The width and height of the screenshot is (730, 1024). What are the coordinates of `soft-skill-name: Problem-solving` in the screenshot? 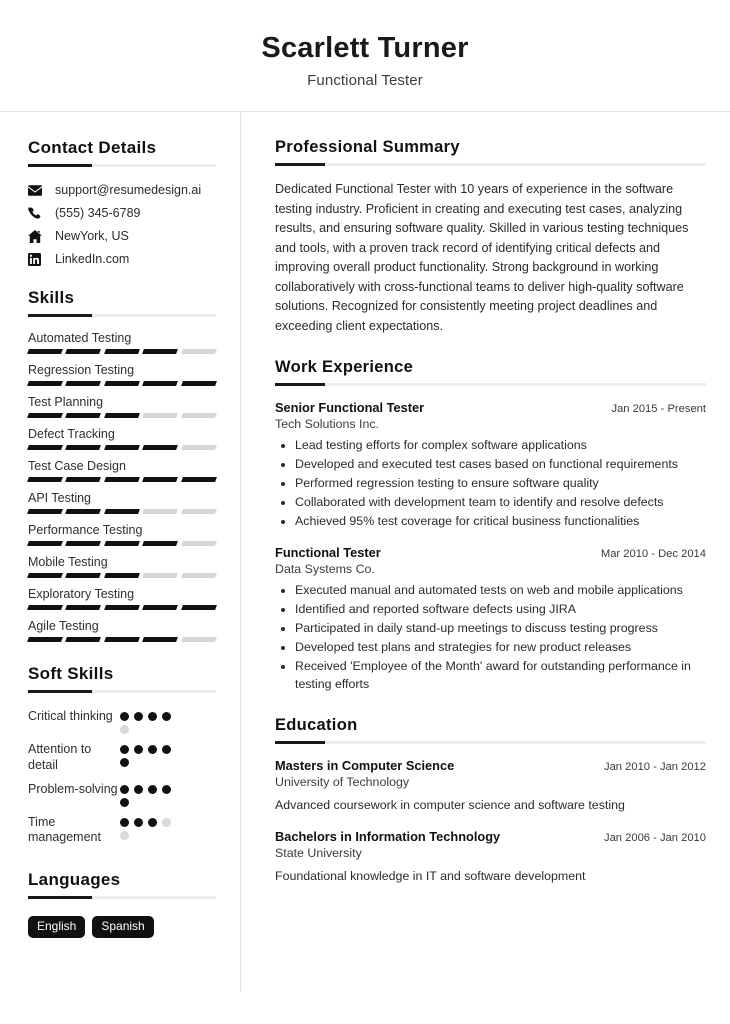 It's located at (73, 788).